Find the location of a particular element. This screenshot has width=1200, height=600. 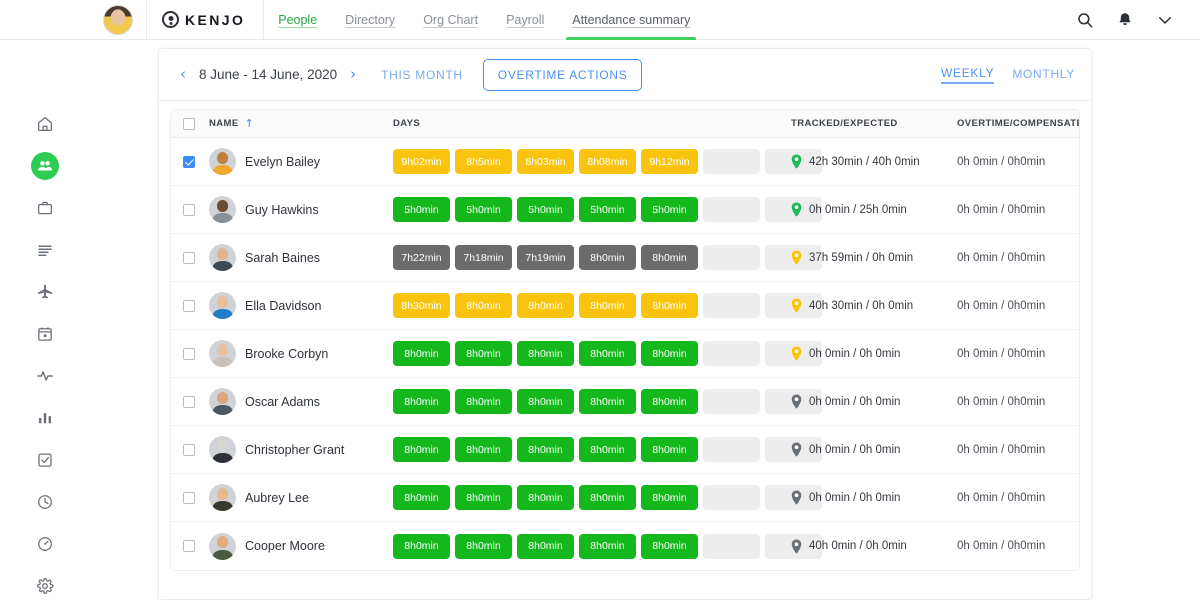

sidebar-item-reports is located at coordinates (45, 418).